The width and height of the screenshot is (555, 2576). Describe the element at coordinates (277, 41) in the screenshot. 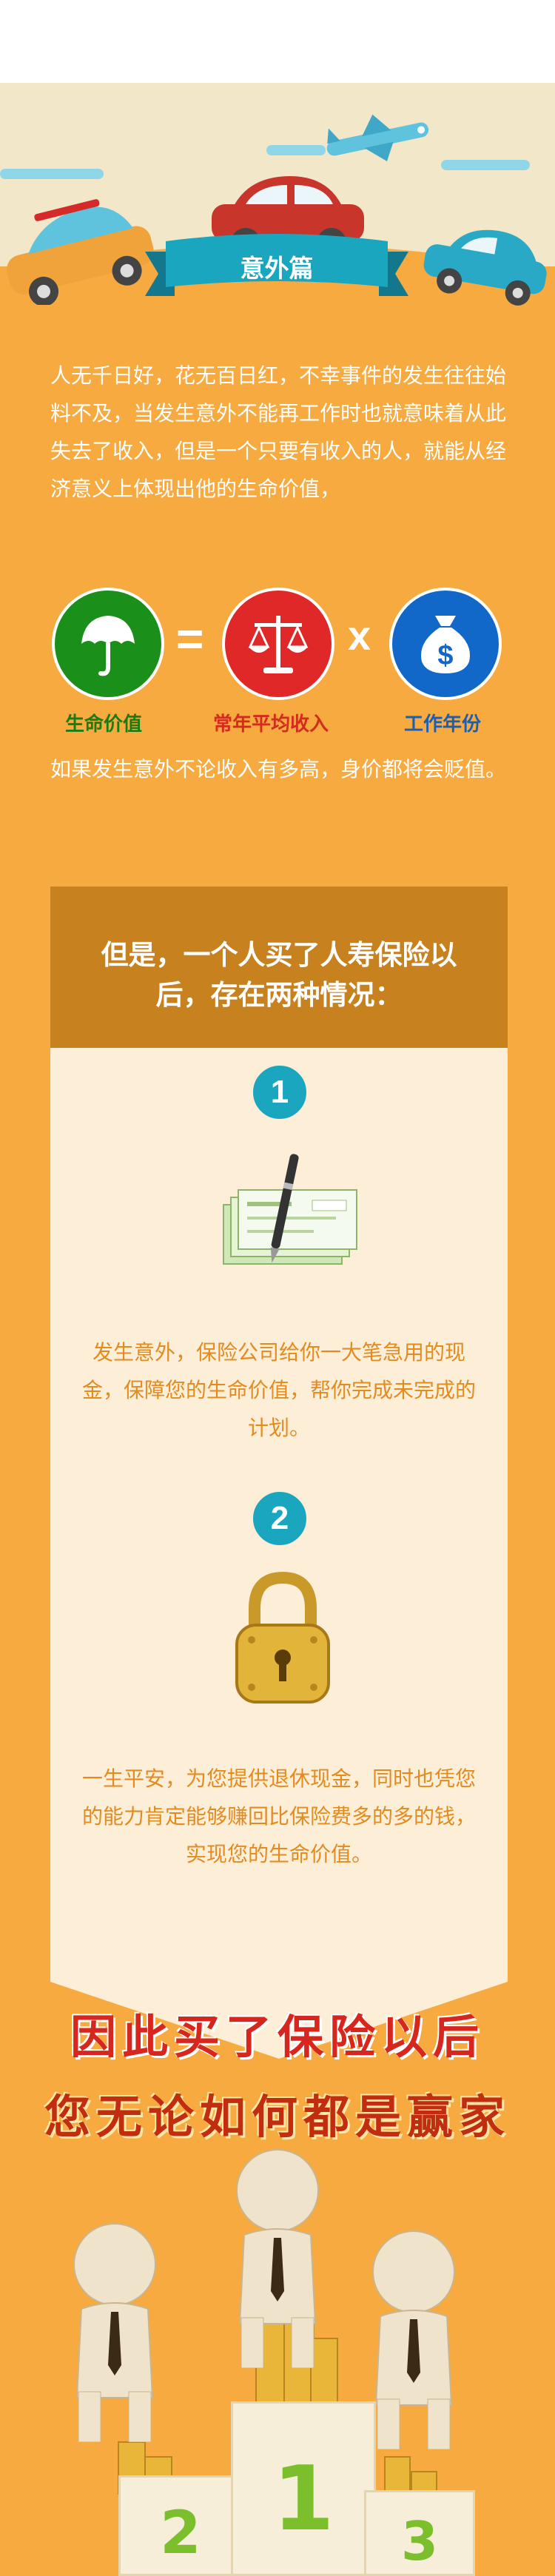

I see `top-margin` at that location.